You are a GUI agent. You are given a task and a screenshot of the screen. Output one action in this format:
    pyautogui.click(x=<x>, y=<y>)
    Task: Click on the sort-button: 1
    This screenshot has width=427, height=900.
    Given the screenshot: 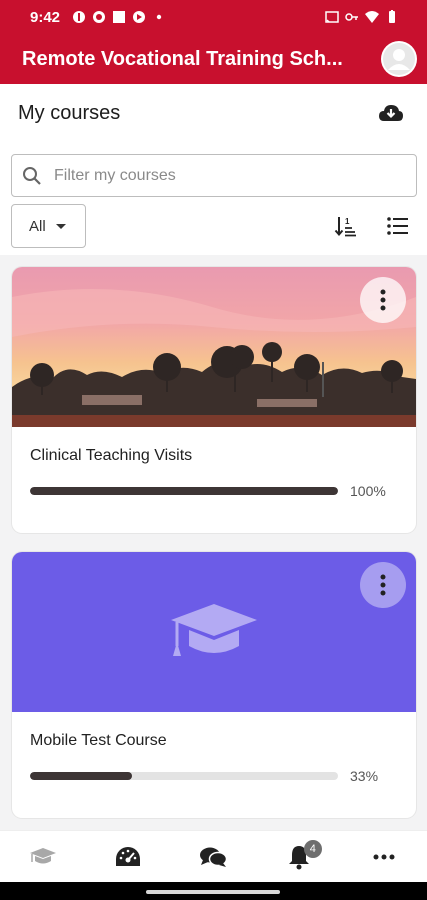 What is the action you would take?
    pyautogui.click(x=346, y=226)
    